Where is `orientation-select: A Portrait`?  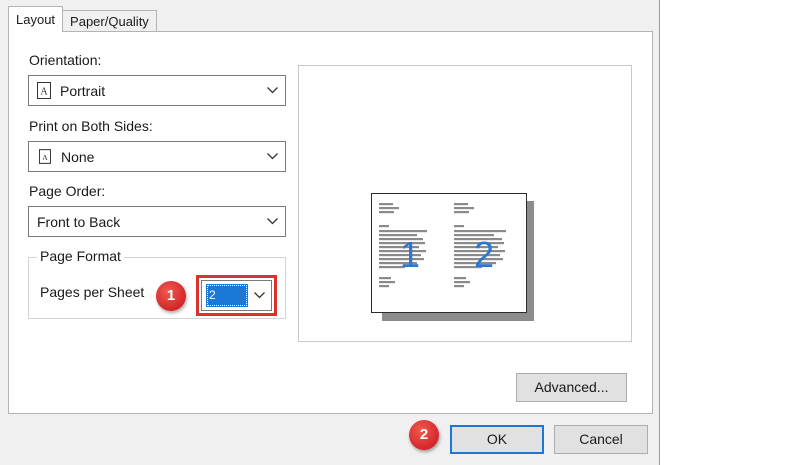
orientation-select: A Portrait is located at coordinates (157, 90).